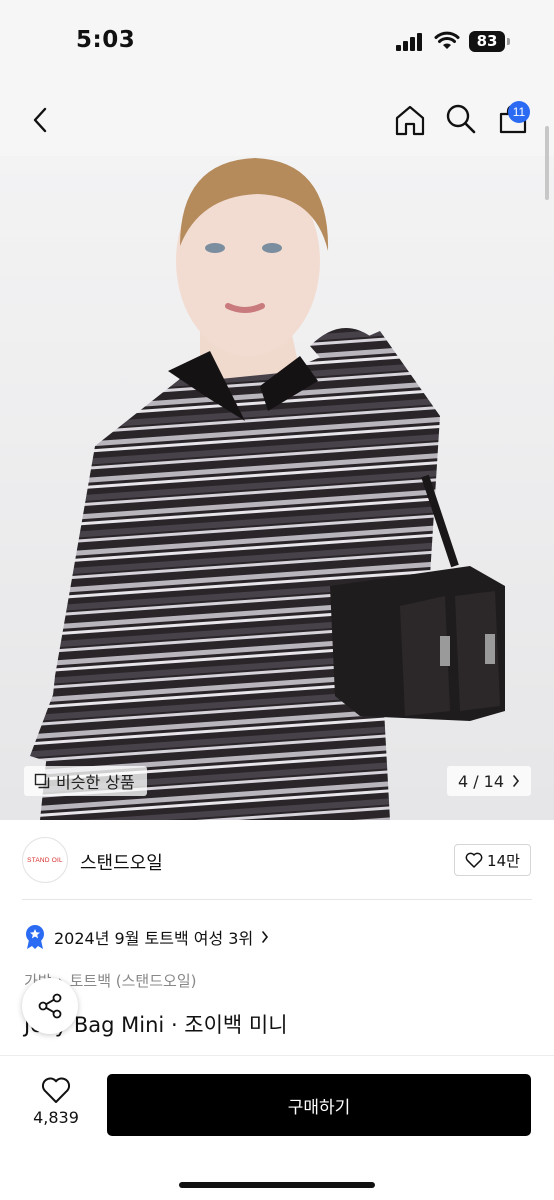 The height and width of the screenshot is (1200, 554). I want to click on search-icon, so click(461, 119).